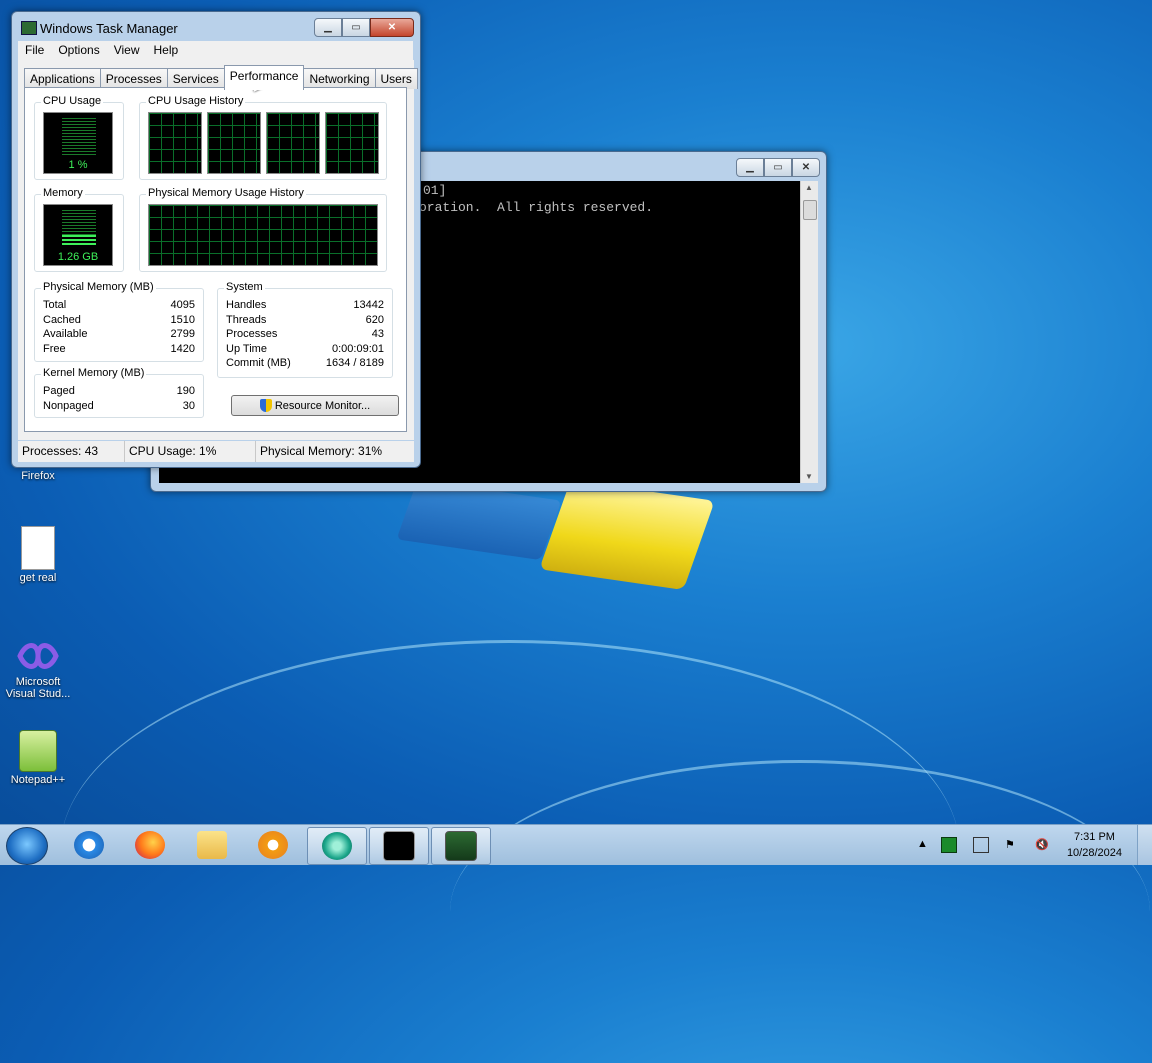  What do you see at coordinates (62, 78) in the screenshot?
I see `tab-applications: Applications` at bounding box center [62, 78].